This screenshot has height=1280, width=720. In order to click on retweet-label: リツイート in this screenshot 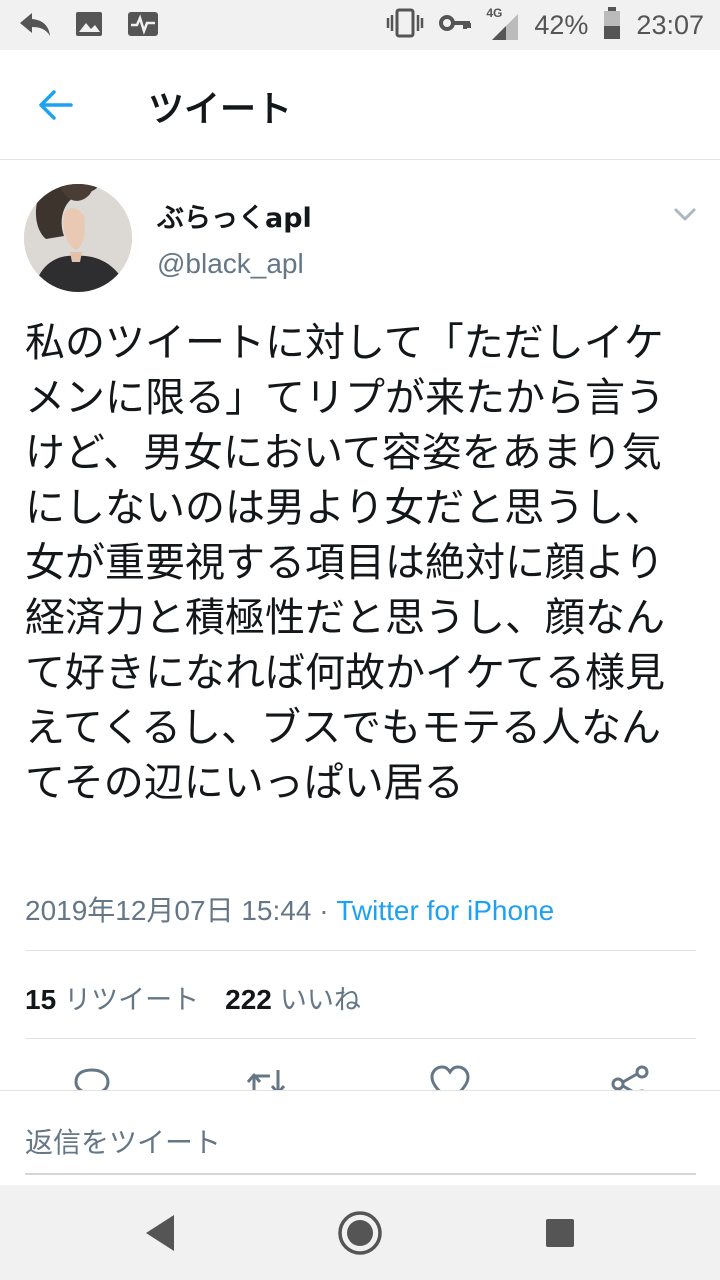, I will do `click(132, 1000)`.